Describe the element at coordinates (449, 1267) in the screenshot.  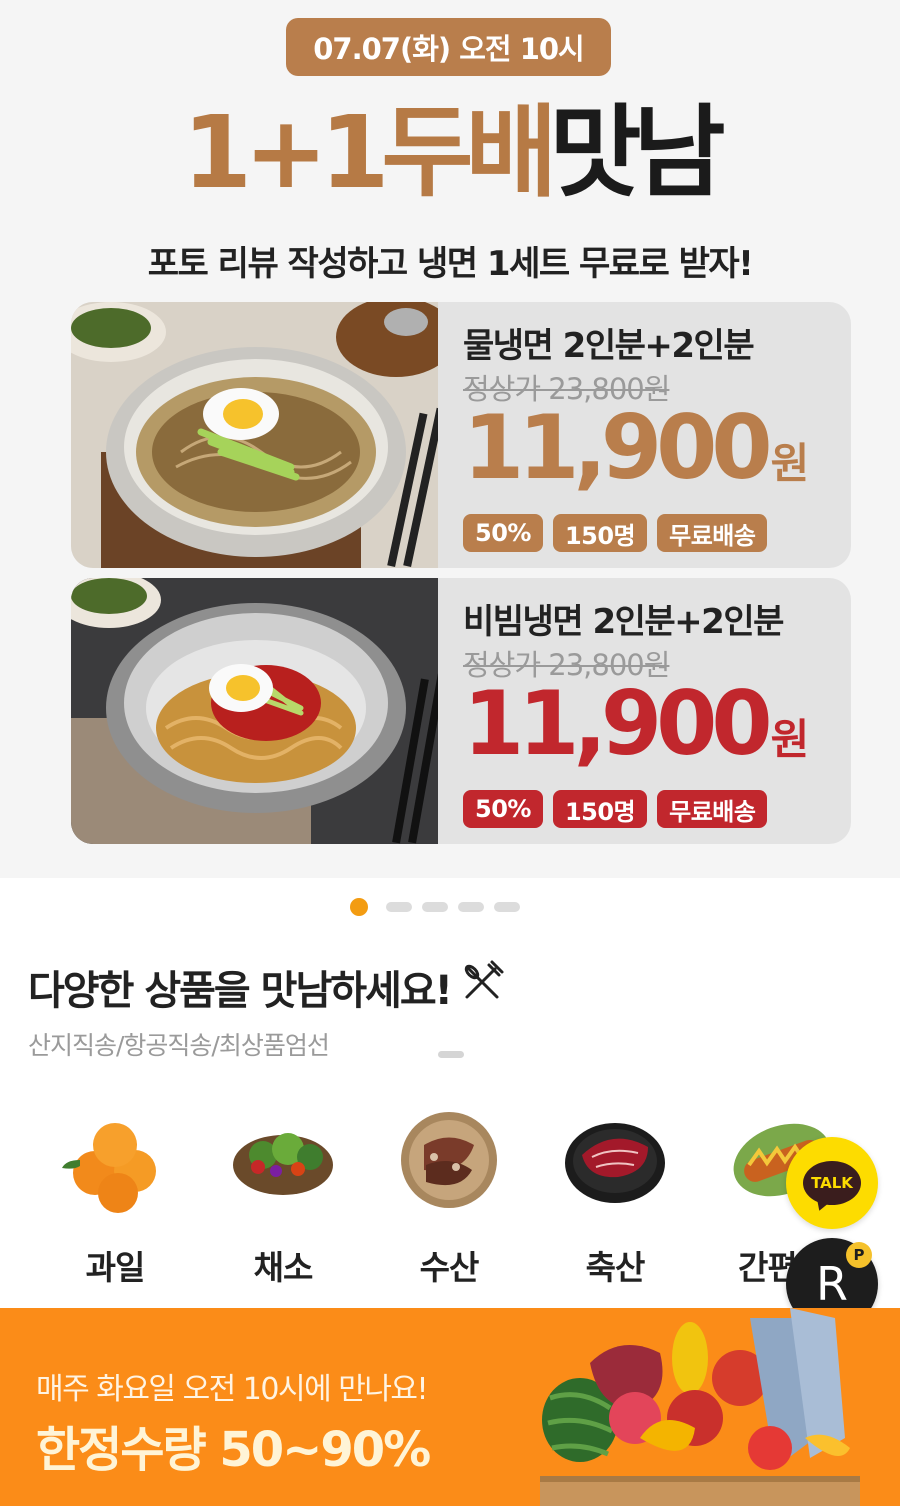
I see `category-label: 수산` at that location.